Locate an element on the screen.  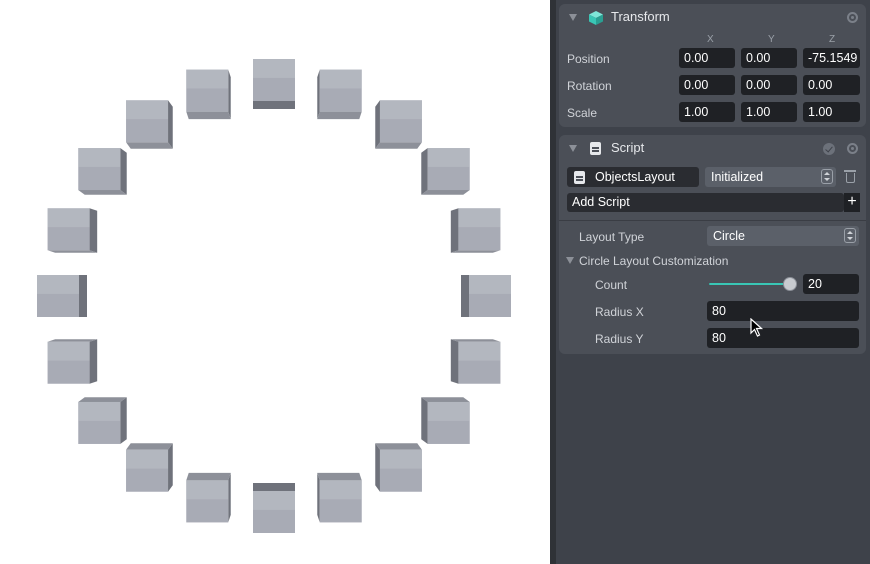
cube-icon is located at coordinates (596, 18).